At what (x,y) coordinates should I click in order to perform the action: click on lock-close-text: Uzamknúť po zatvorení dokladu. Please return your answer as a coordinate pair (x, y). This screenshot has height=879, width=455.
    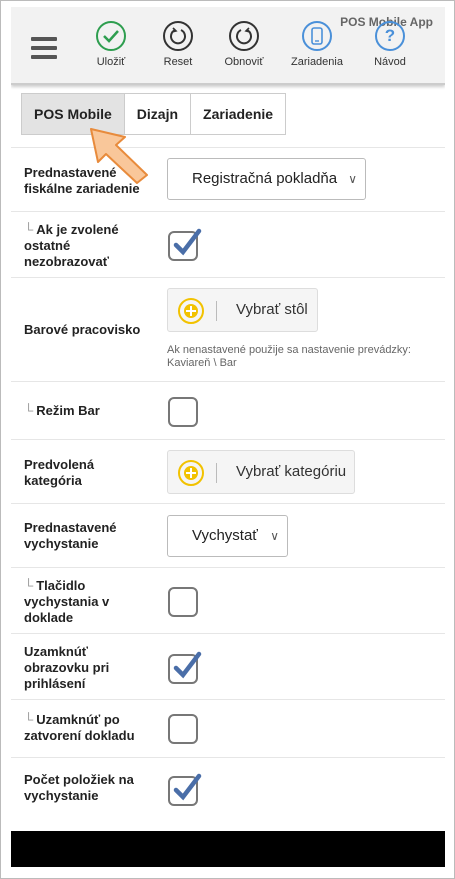
    Looking at the image, I should click on (79, 727).